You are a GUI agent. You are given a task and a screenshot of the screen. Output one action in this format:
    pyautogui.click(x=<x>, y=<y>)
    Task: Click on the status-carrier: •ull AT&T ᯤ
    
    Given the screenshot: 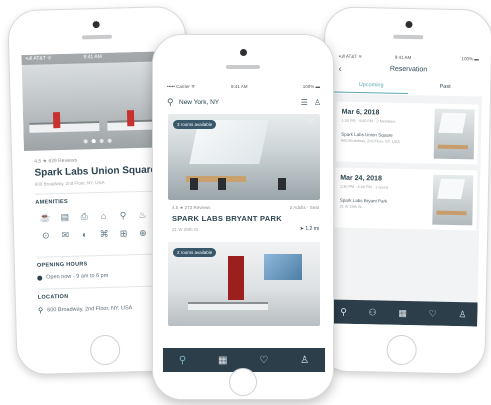 What is the action you would take?
    pyautogui.click(x=38, y=58)
    